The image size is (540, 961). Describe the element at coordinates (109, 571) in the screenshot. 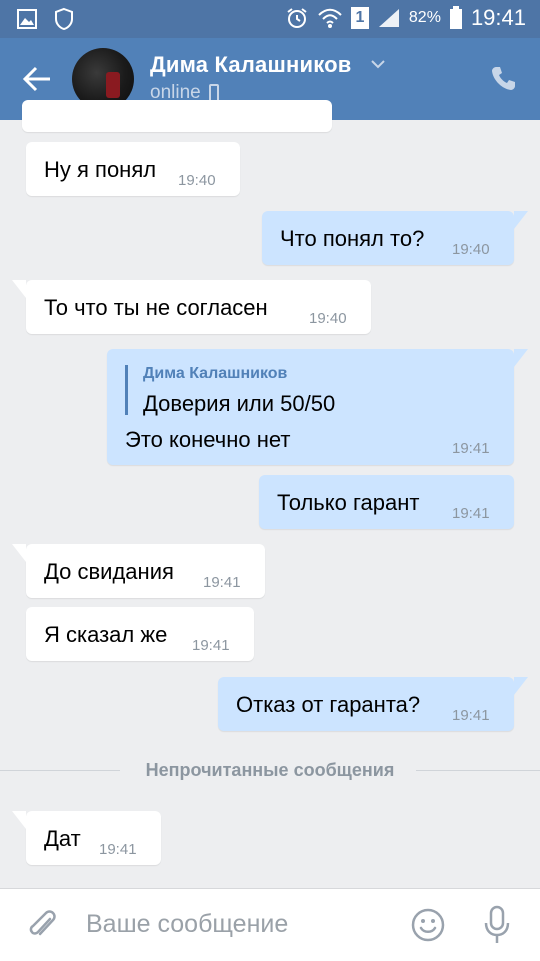

I see `message-text: До свидания` at that location.